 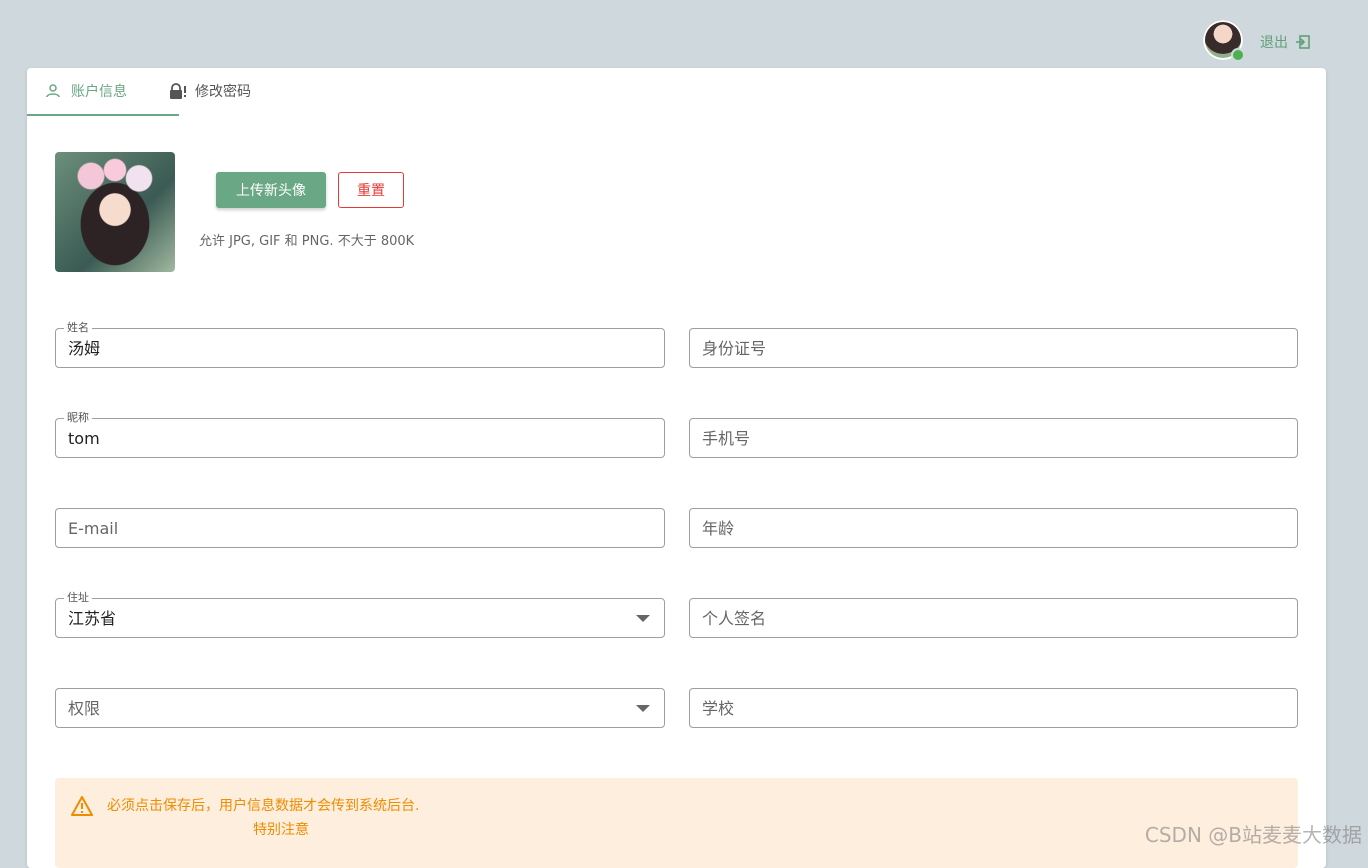 I want to click on alert-message: 必须点击保存后，用户信息数据才会传到系统后台., so click(x=263, y=806).